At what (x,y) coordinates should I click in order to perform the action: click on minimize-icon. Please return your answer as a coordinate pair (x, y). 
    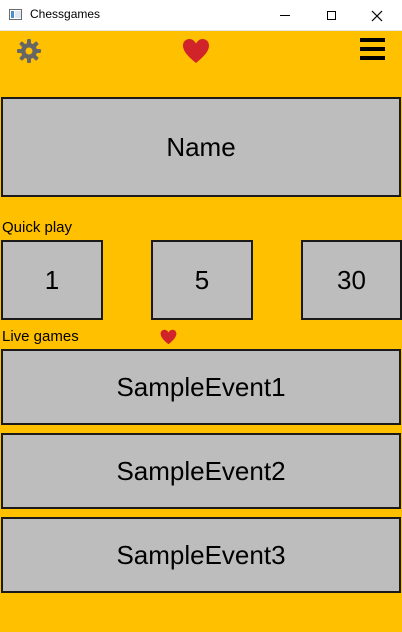
    Looking at the image, I should click on (285, 15).